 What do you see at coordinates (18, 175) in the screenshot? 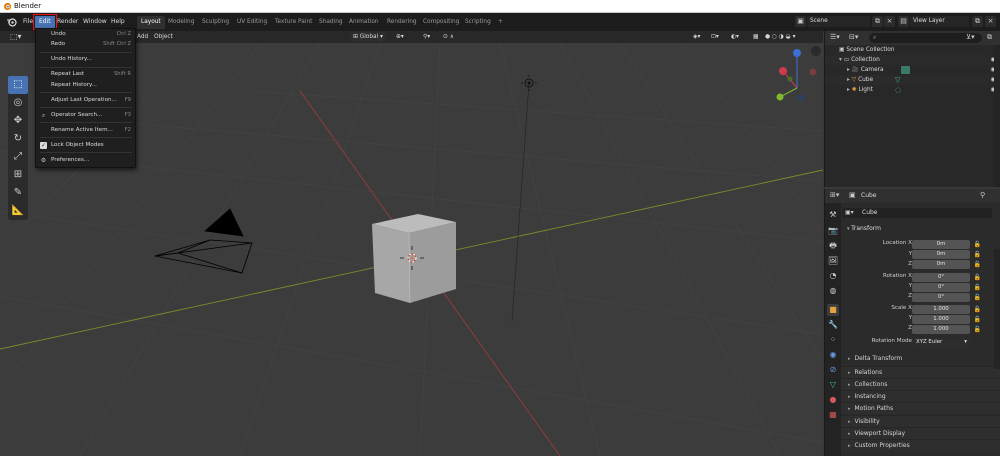
I see `transform-tool-icon: ⊞` at bounding box center [18, 175].